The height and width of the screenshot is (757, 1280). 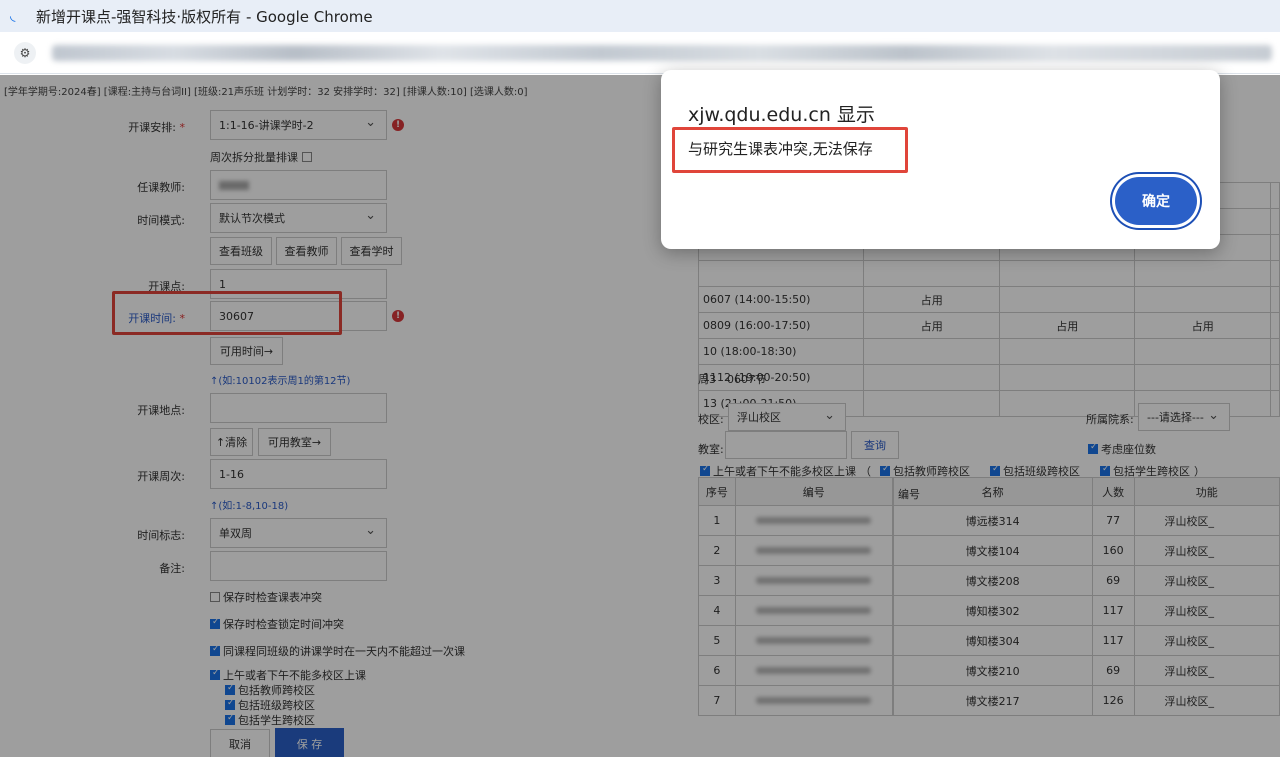 What do you see at coordinates (780, 149) in the screenshot?
I see `dialog-message: 与研究生课表冲突,无法保存` at bounding box center [780, 149].